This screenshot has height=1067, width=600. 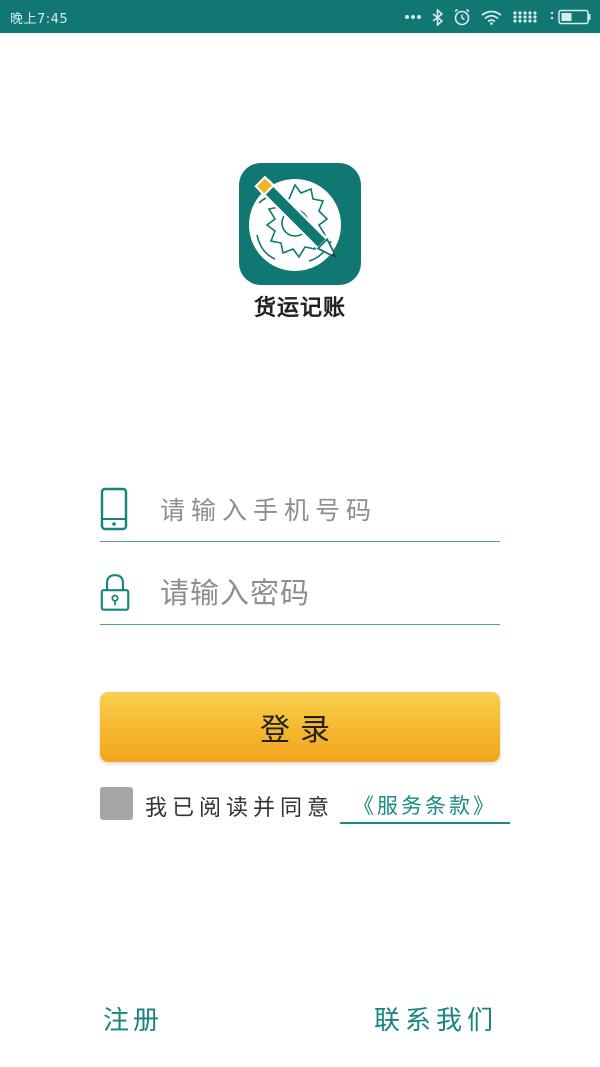 What do you see at coordinates (425, 807) in the screenshot?
I see `terms-link: 《服务条款》` at bounding box center [425, 807].